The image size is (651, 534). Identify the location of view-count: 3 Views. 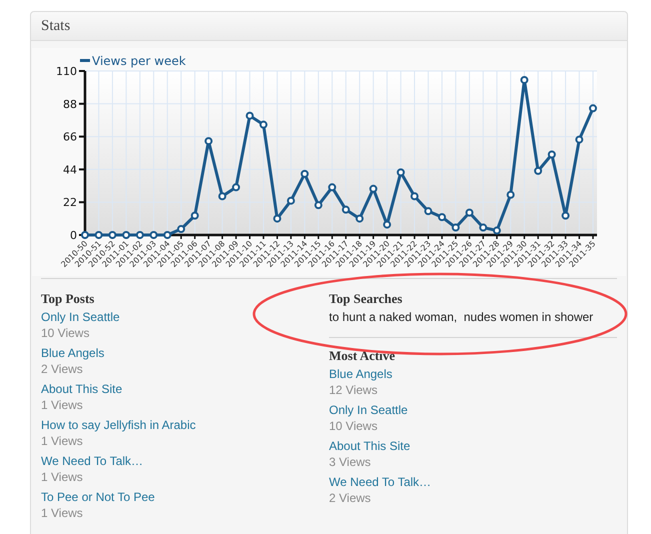
(350, 462).